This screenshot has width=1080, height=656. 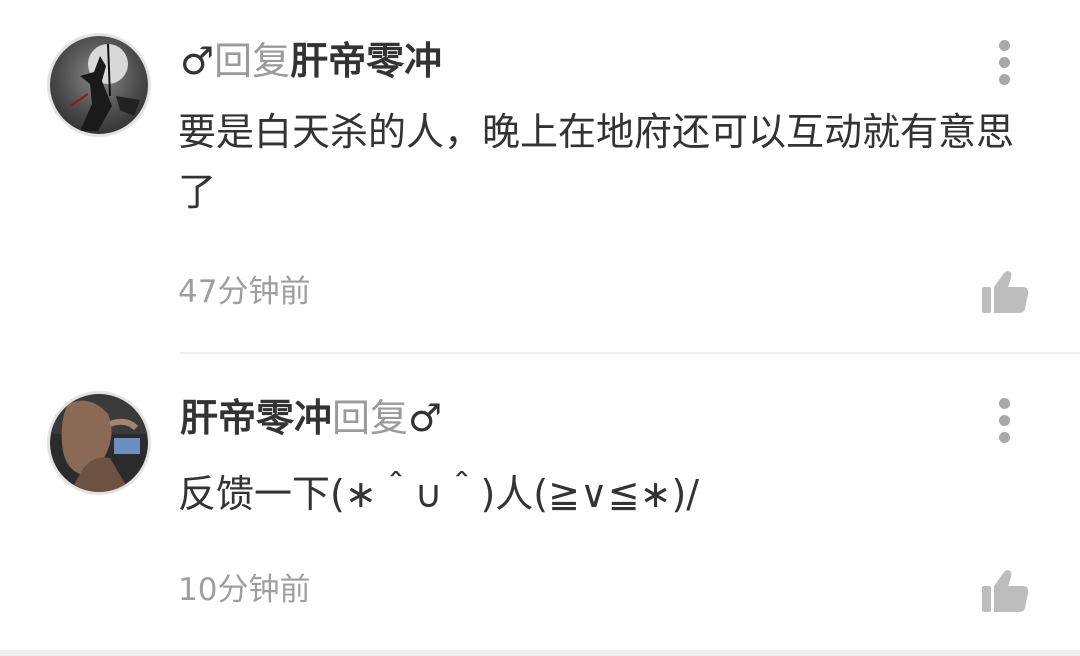 I want to click on comment-header: ♂回复肝帝零冲, so click(x=311, y=61).